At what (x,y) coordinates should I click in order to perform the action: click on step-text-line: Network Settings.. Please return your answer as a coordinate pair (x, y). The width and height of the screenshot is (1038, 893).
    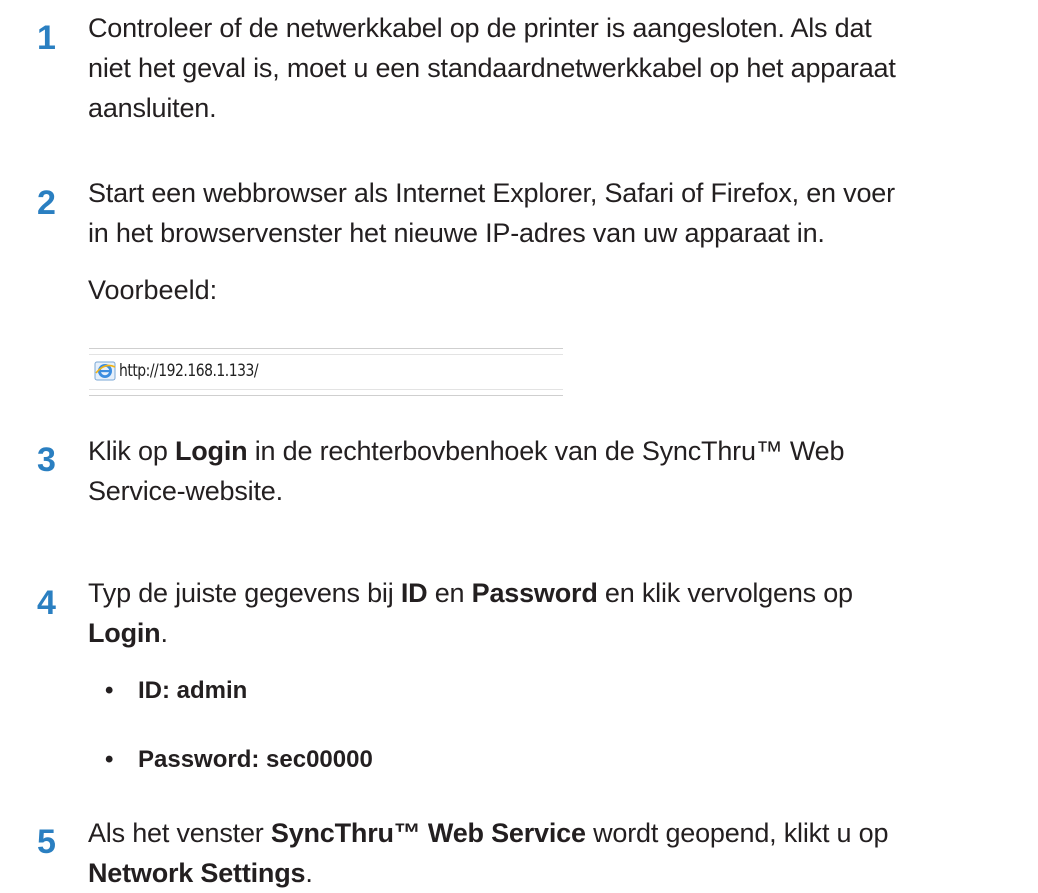
    Looking at the image, I should click on (558, 873).